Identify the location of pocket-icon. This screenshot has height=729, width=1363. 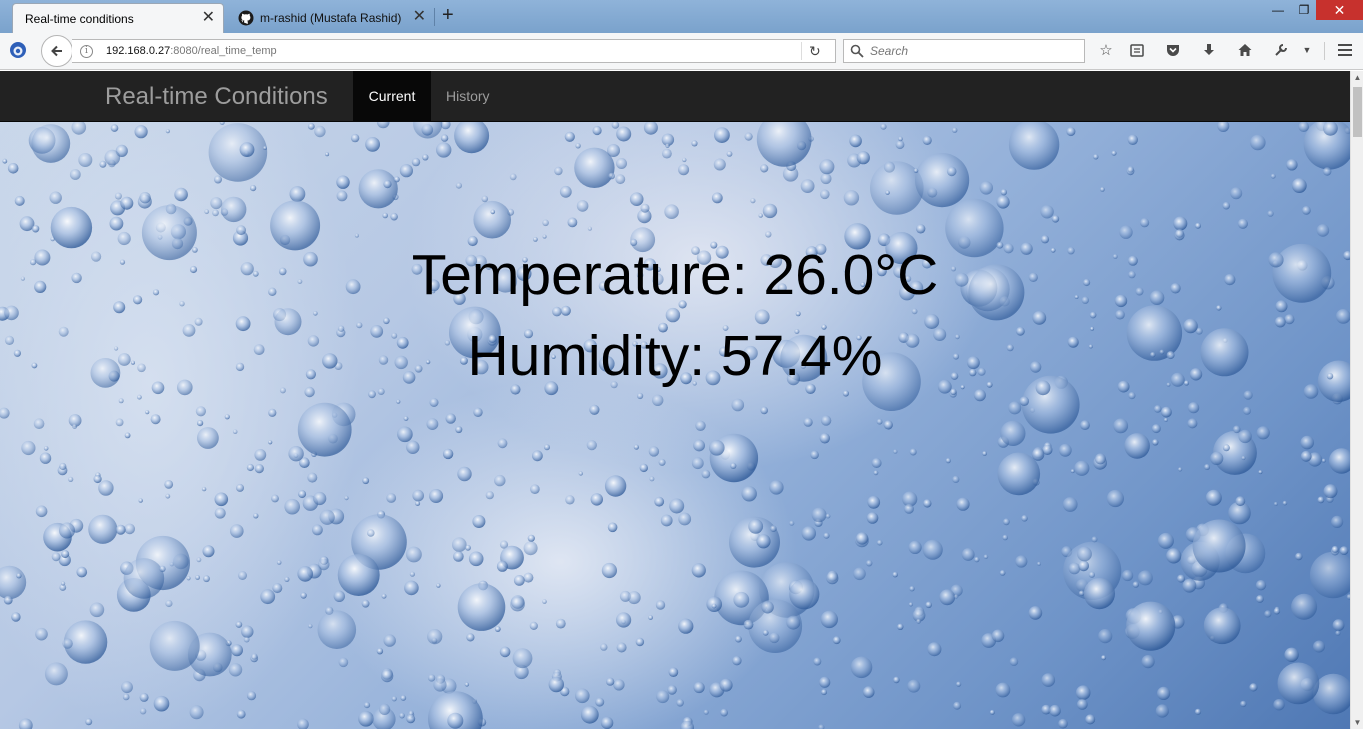
(1173, 50).